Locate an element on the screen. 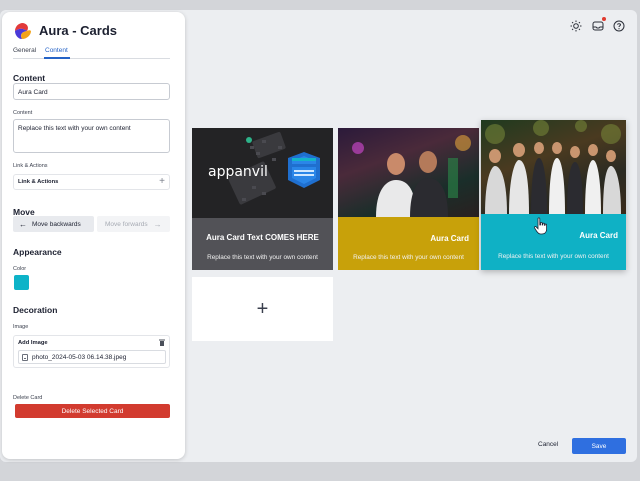  cancel-button: Cancel is located at coordinates (548, 444).